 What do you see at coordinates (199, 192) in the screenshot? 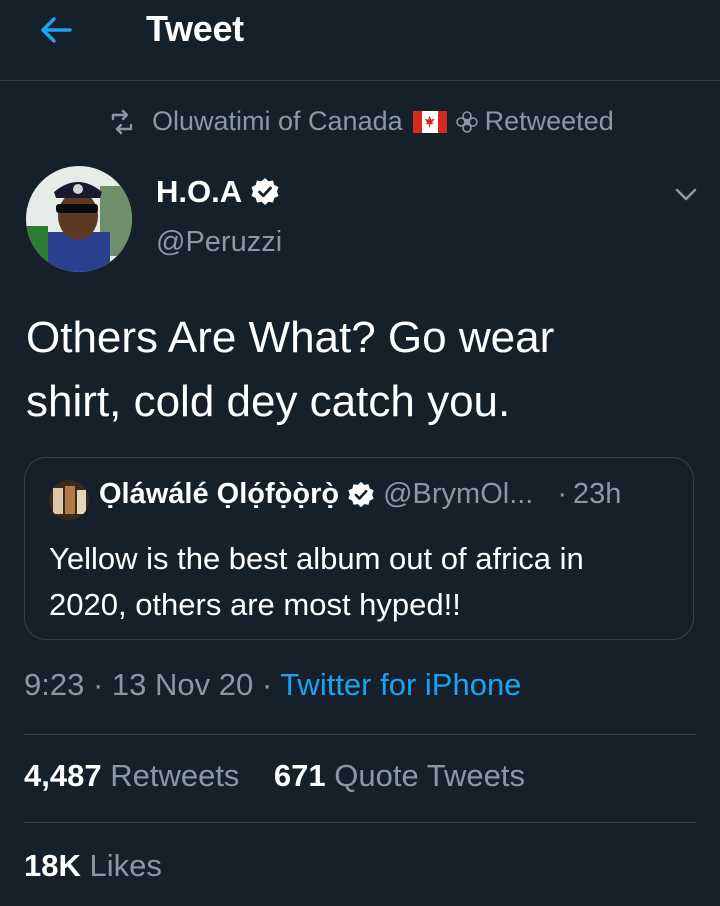
I see `author-name-text: H.O.A` at bounding box center [199, 192].